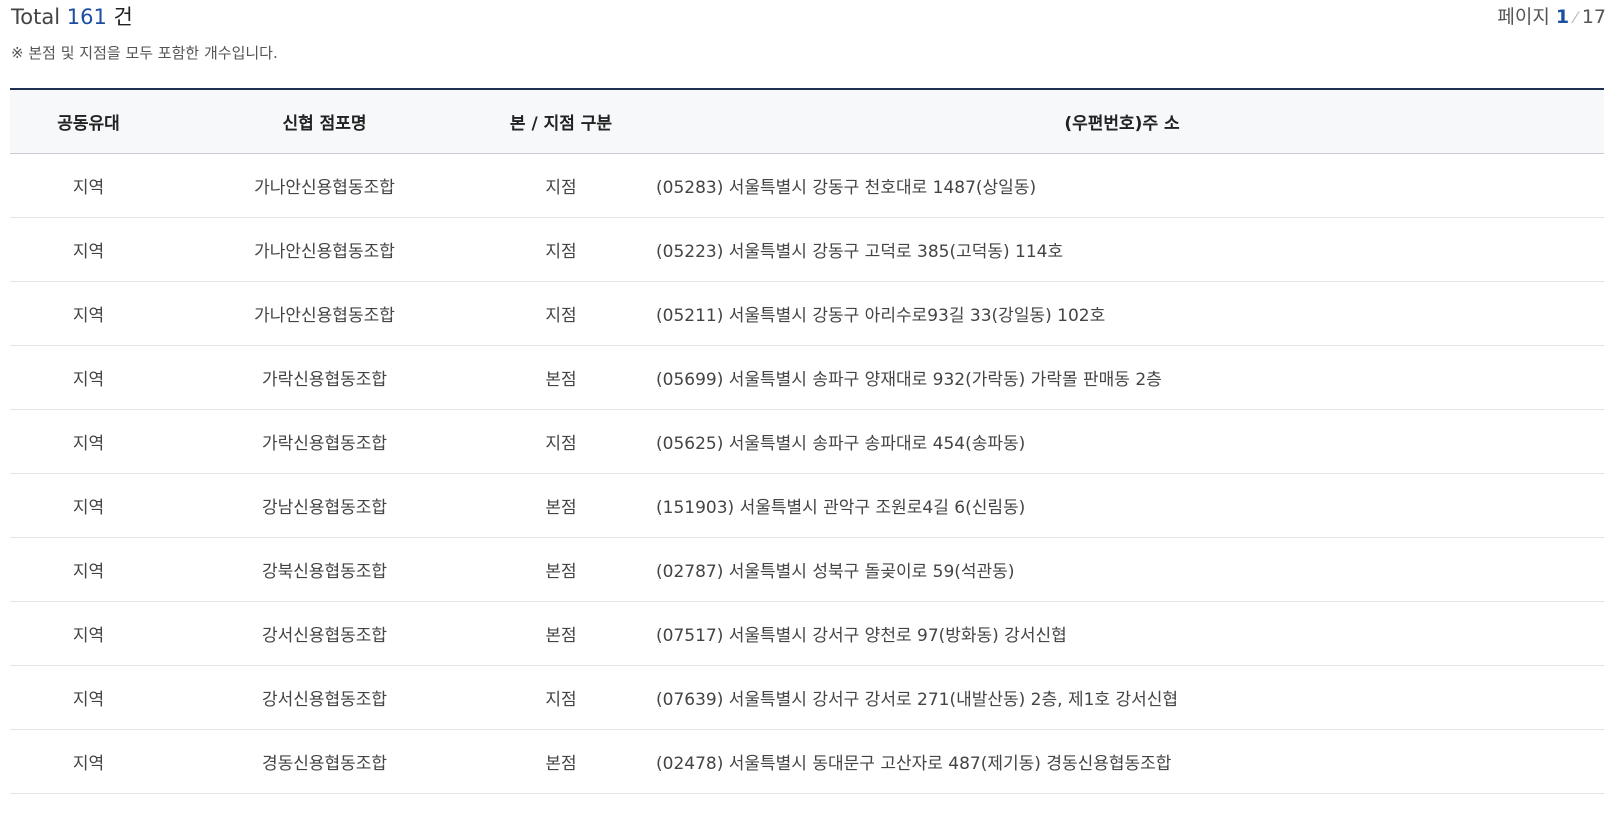 This screenshot has height=821, width=1614. Describe the element at coordinates (36, 17) in the screenshot. I see `total-label: Total` at that location.